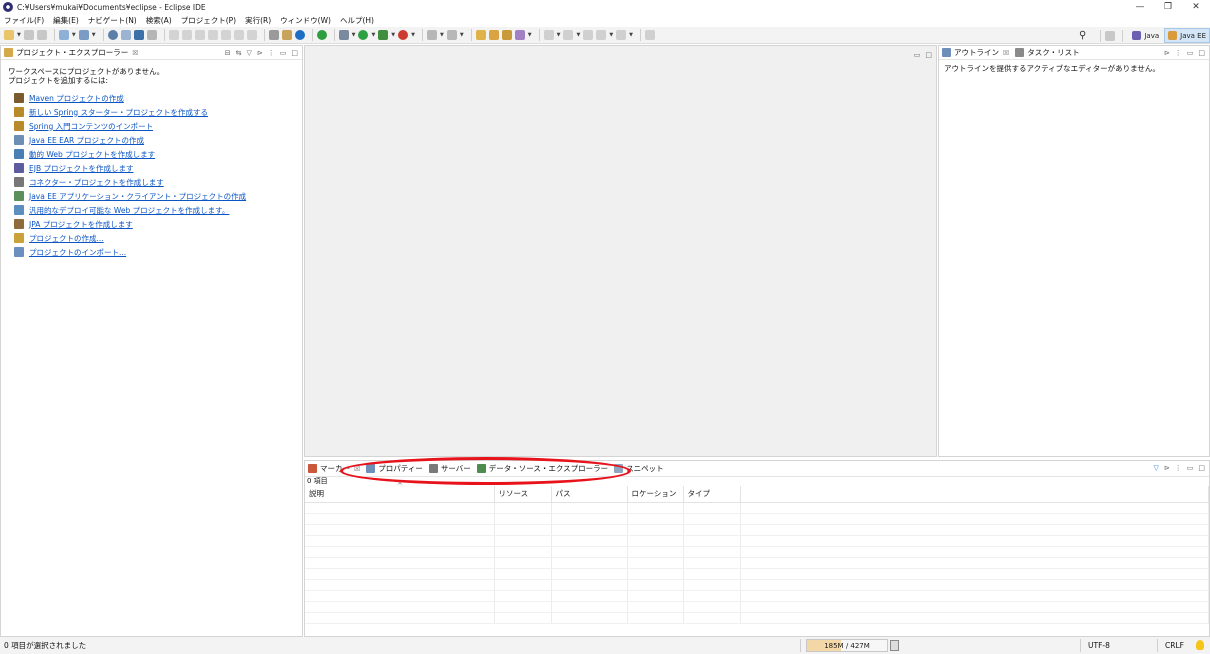  I want to click on save-icon, so click(28, 35).